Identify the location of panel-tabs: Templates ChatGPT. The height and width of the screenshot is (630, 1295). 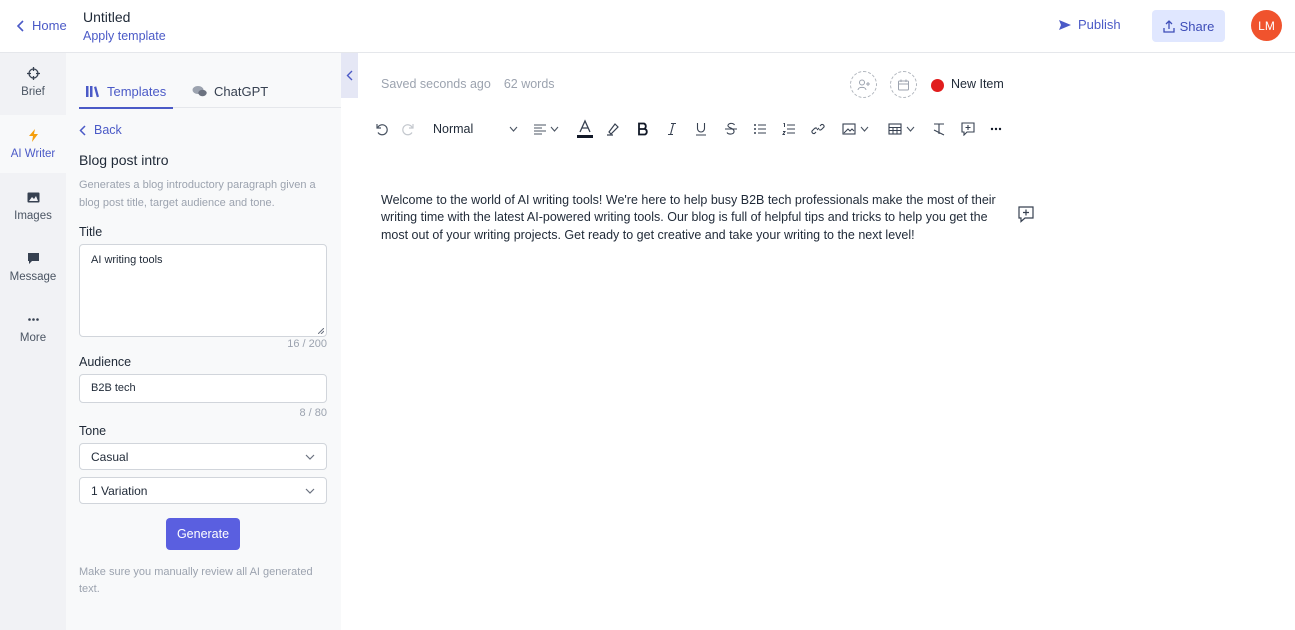
(209, 92).